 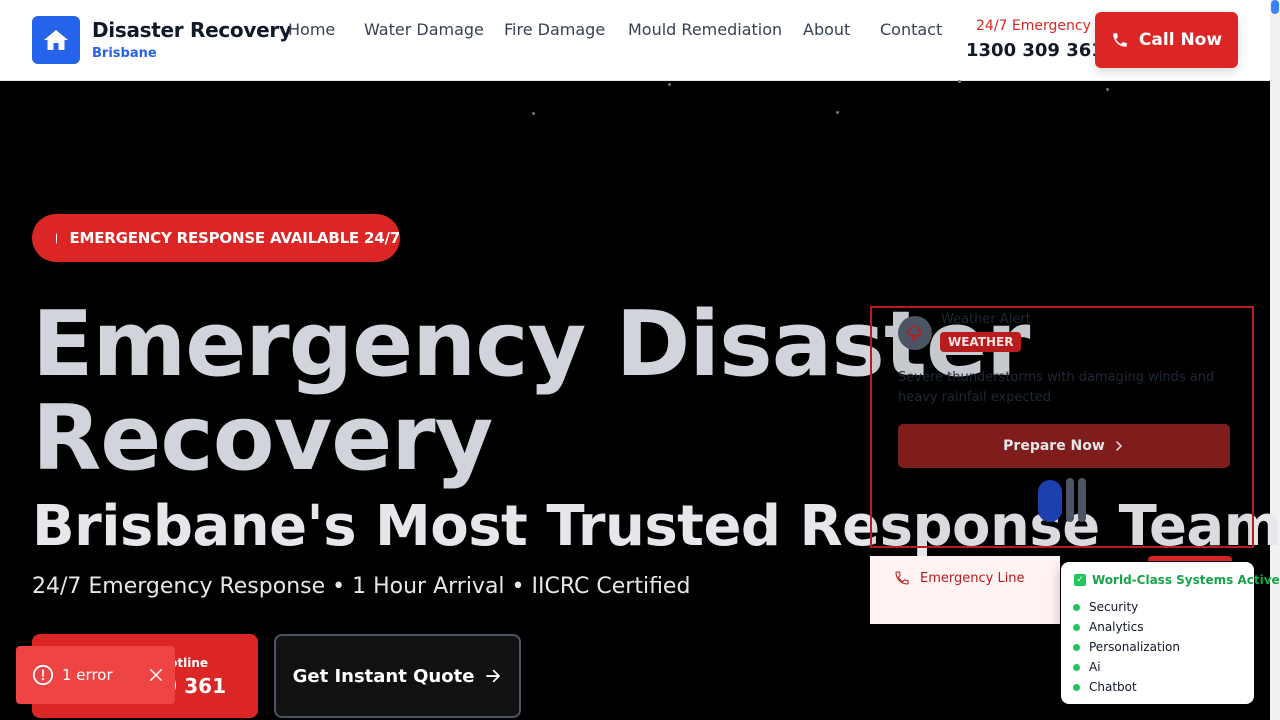 I want to click on get-quote-label: Get Instant Quote, so click(x=383, y=676).